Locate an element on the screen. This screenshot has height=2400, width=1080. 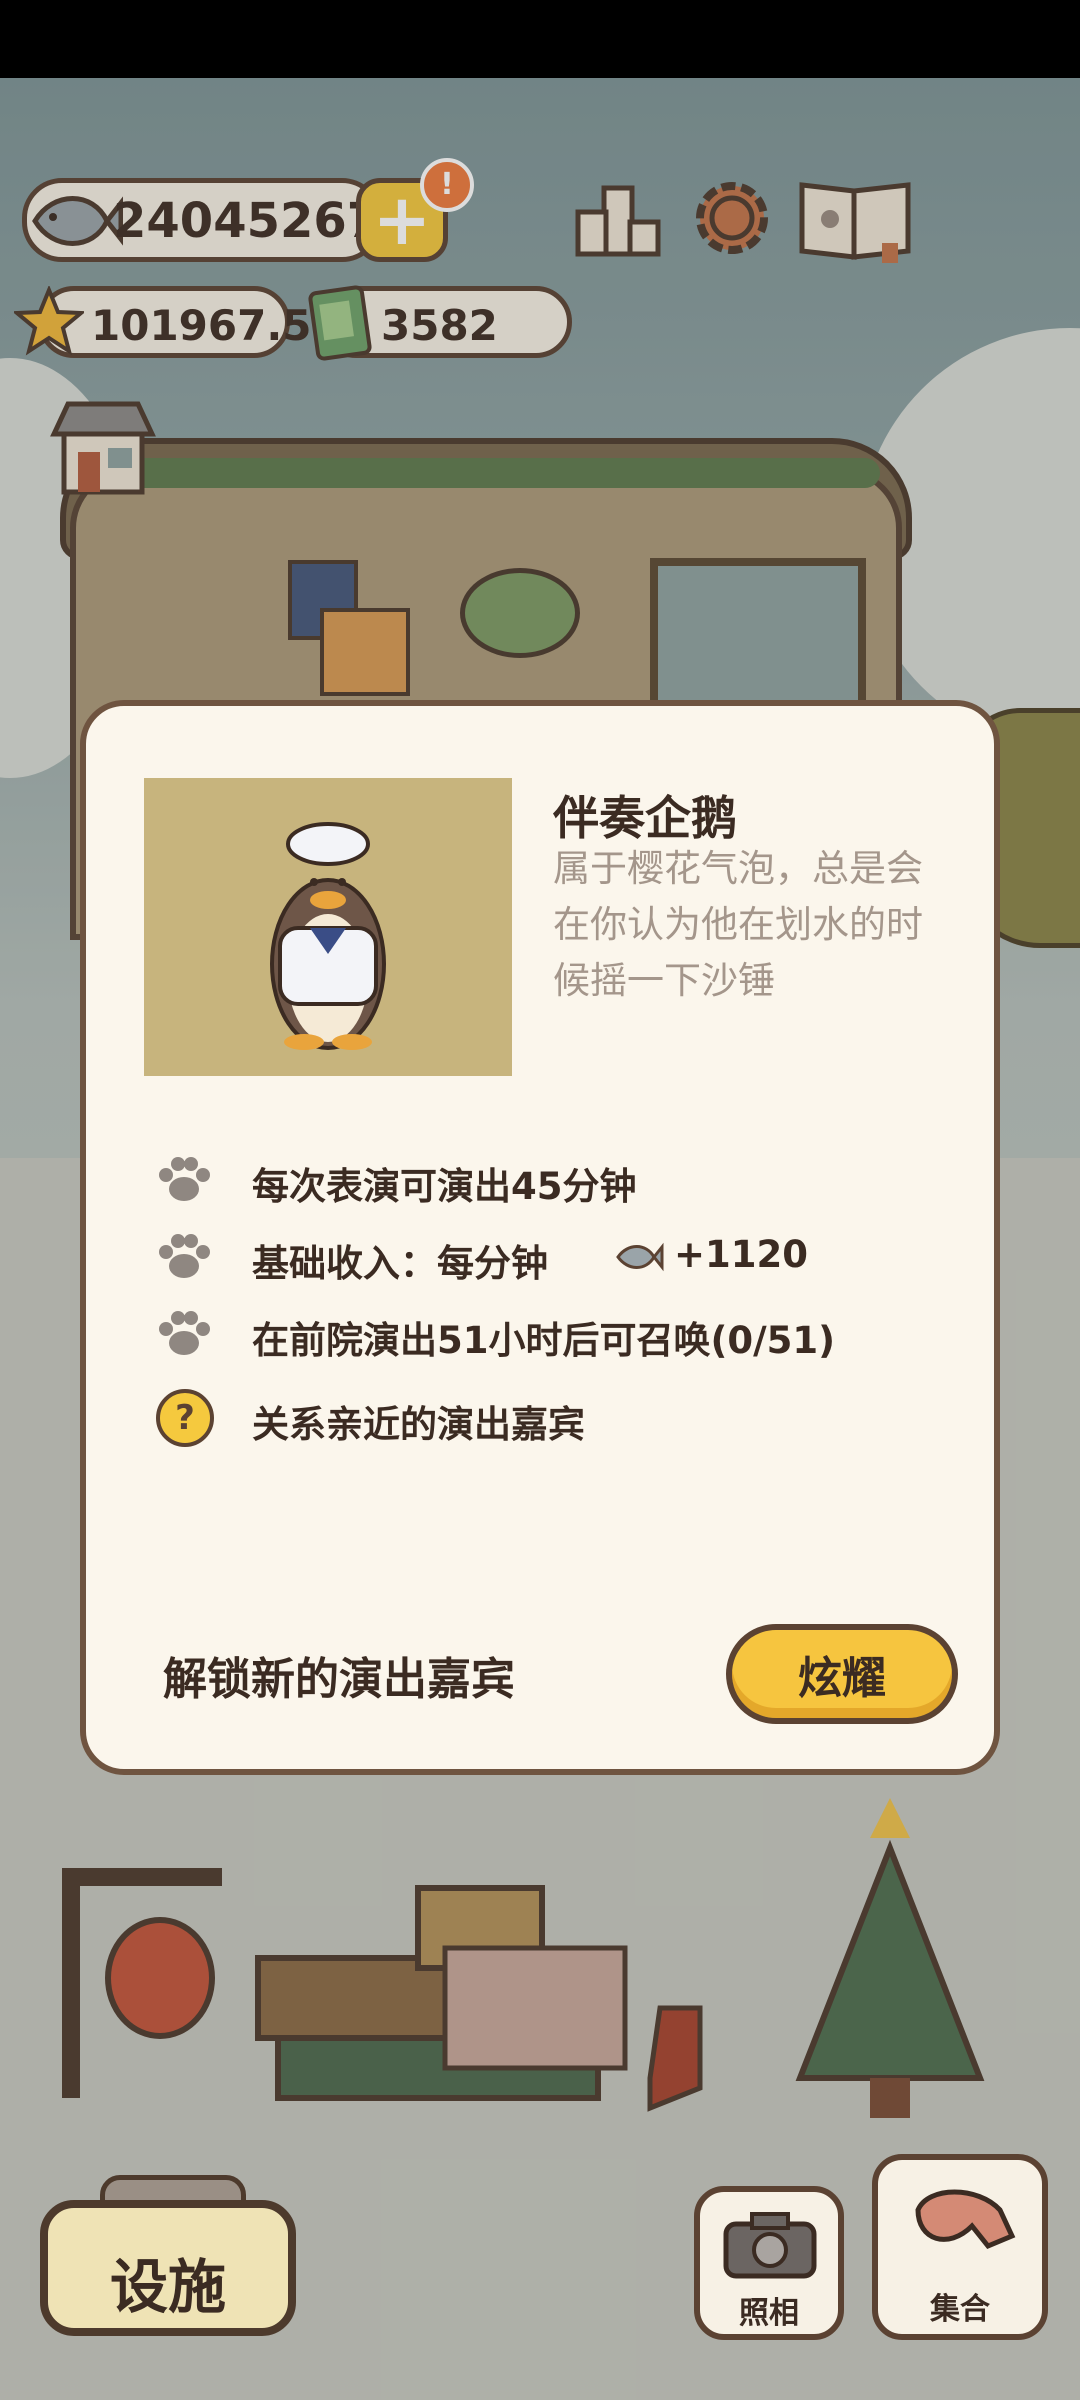
character-portrait is located at coordinates (328, 927).